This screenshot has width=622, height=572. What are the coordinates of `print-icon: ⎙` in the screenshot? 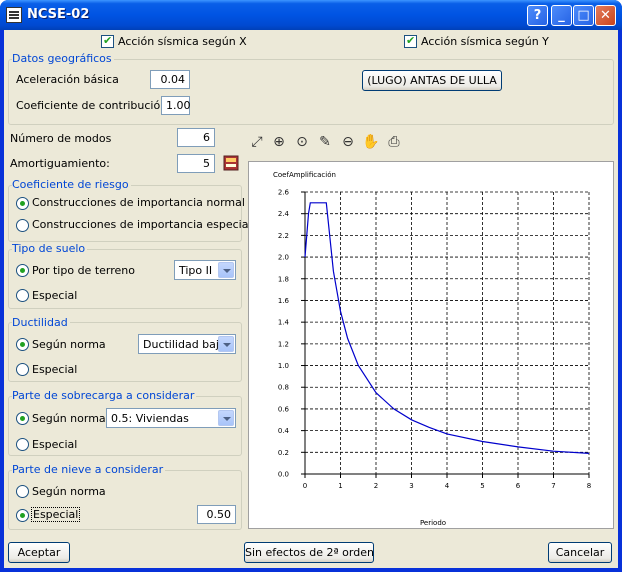 It's located at (394, 142).